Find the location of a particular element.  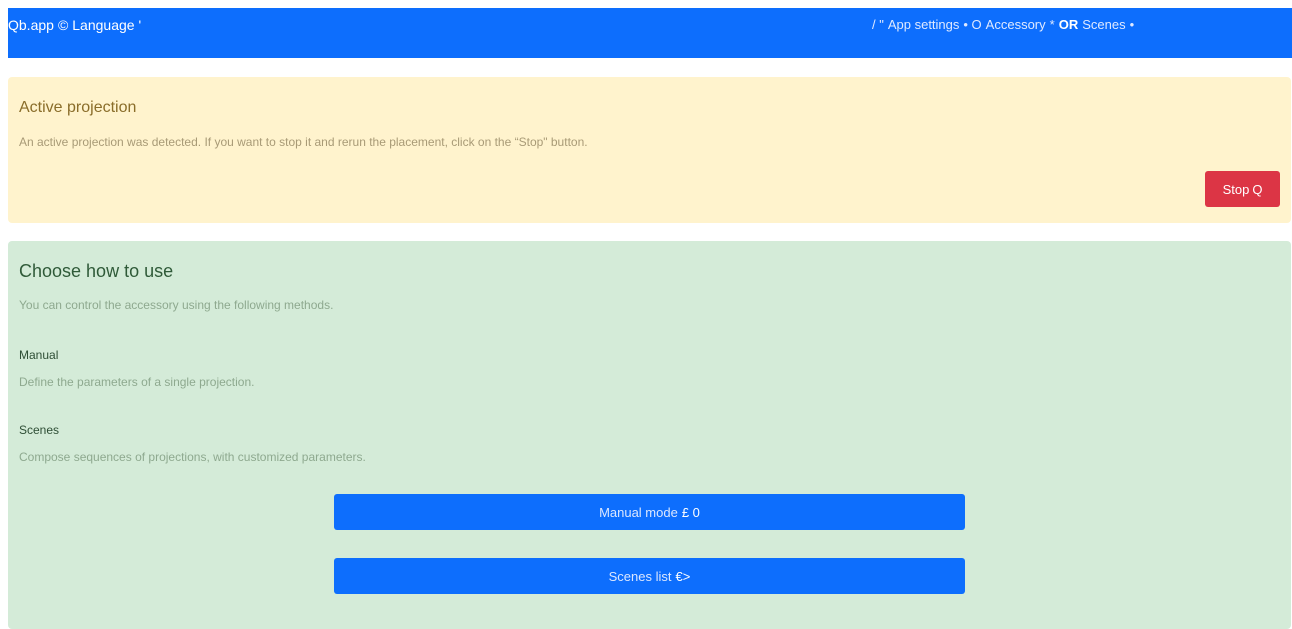

stop-button: Stop Q is located at coordinates (1242, 189).